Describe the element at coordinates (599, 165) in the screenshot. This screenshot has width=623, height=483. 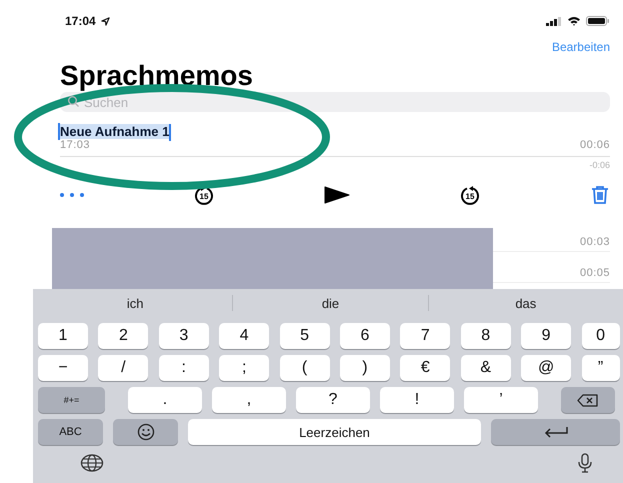
I see `remaining-time: -0:06` at that location.